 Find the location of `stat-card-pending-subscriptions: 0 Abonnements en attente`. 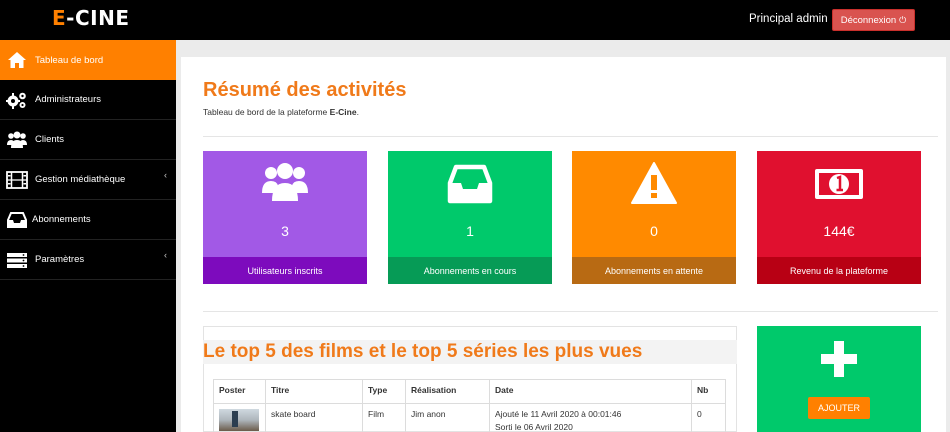

stat-card-pending-subscriptions: 0 Abonnements en attente is located at coordinates (654, 217).